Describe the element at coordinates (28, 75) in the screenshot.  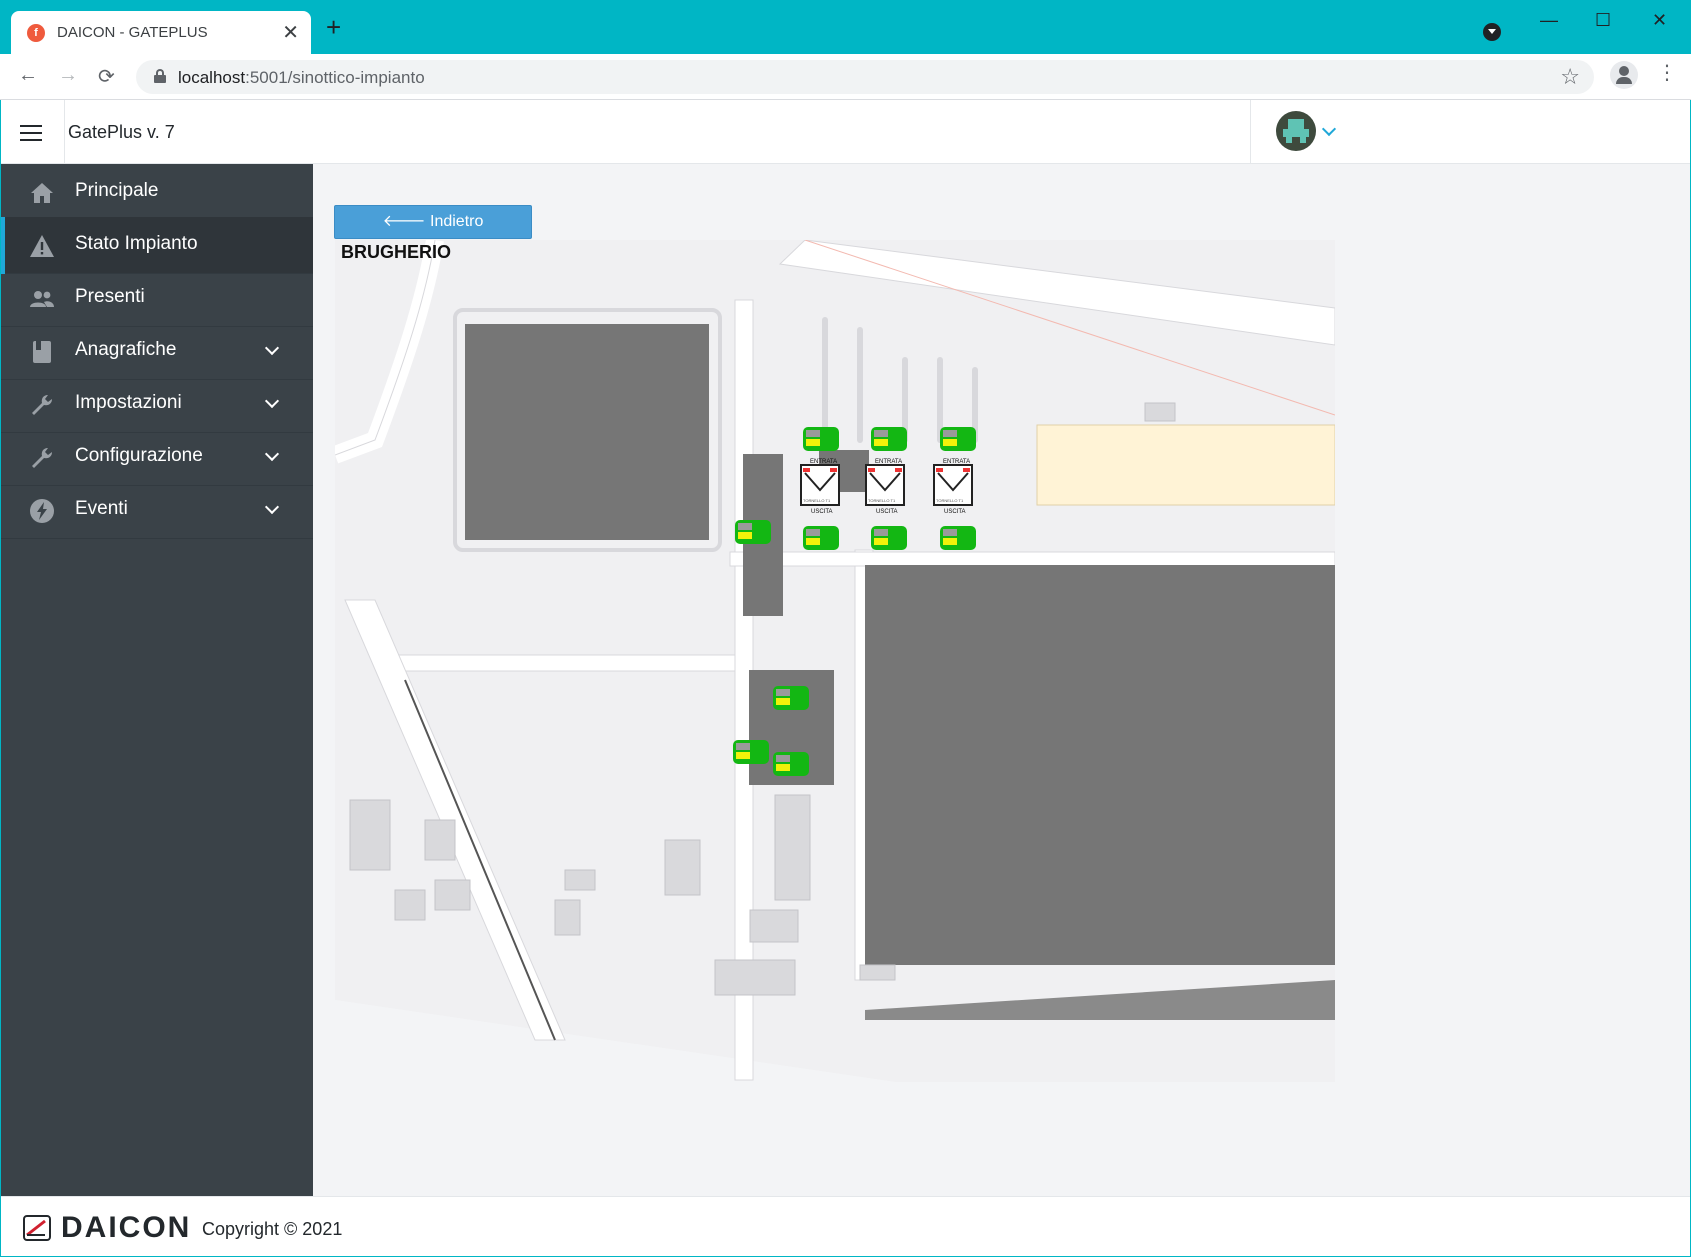
I see `back-arrow-icon: ←` at that location.